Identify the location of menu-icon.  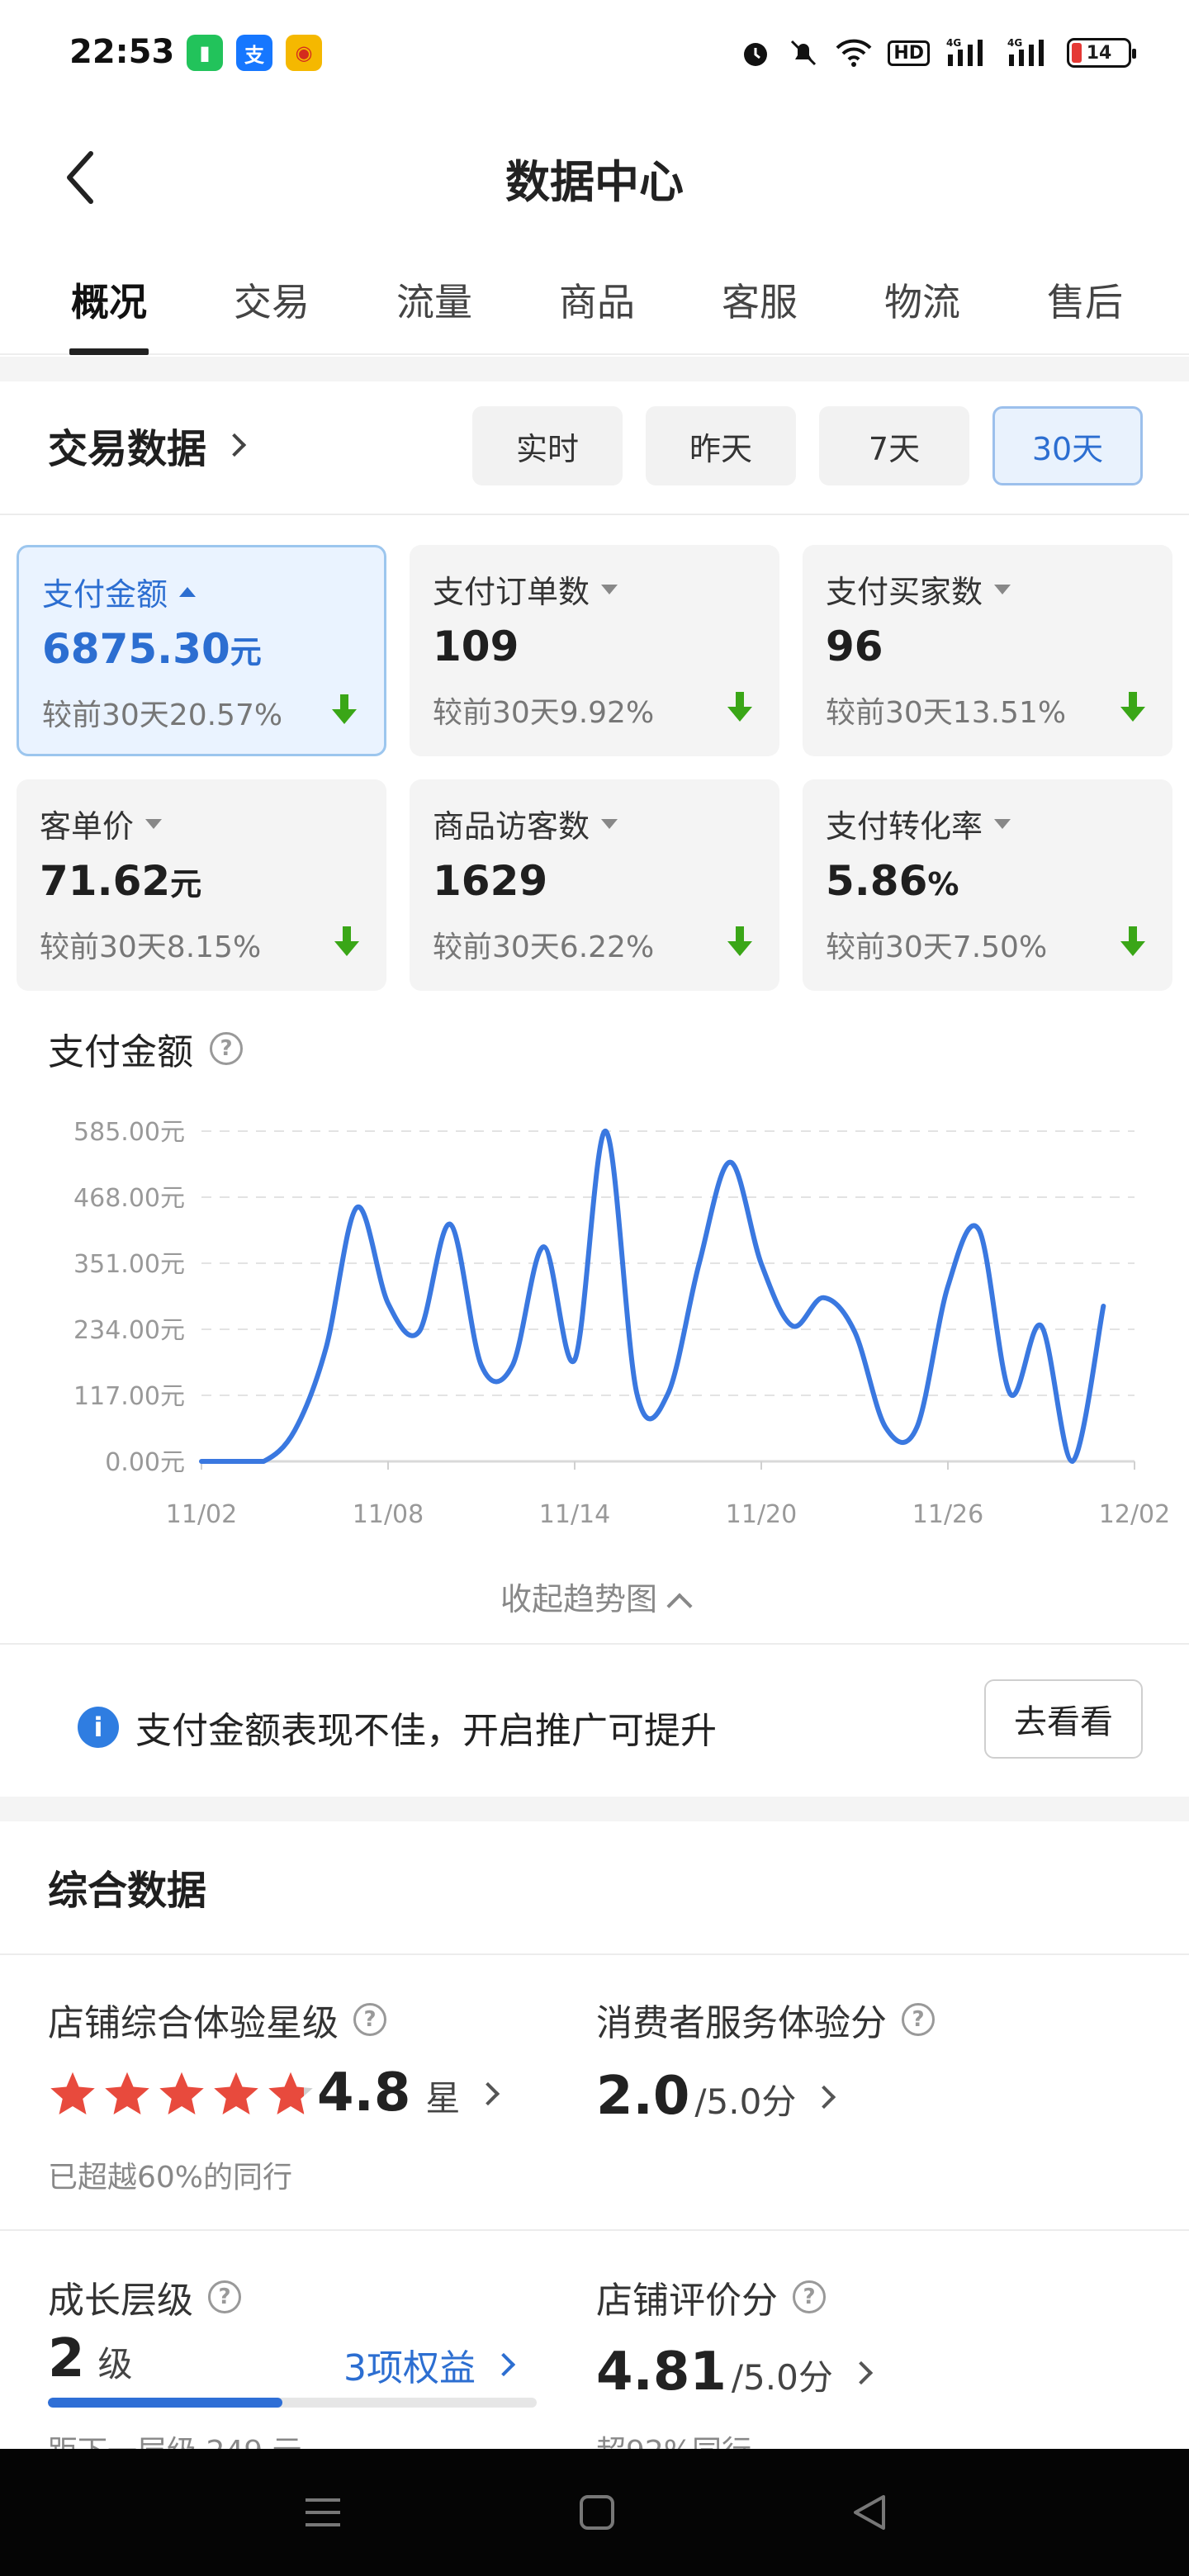
(322, 2512).